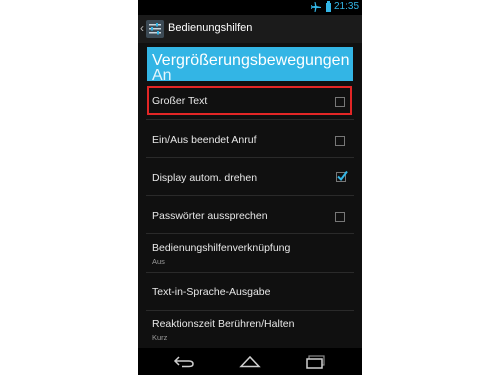 This screenshot has width=500, height=375. What do you see at coordinates (142, 28) in the screenshot?
I see `chevron-left-icon: ‹` at bounding box center [142, 28].